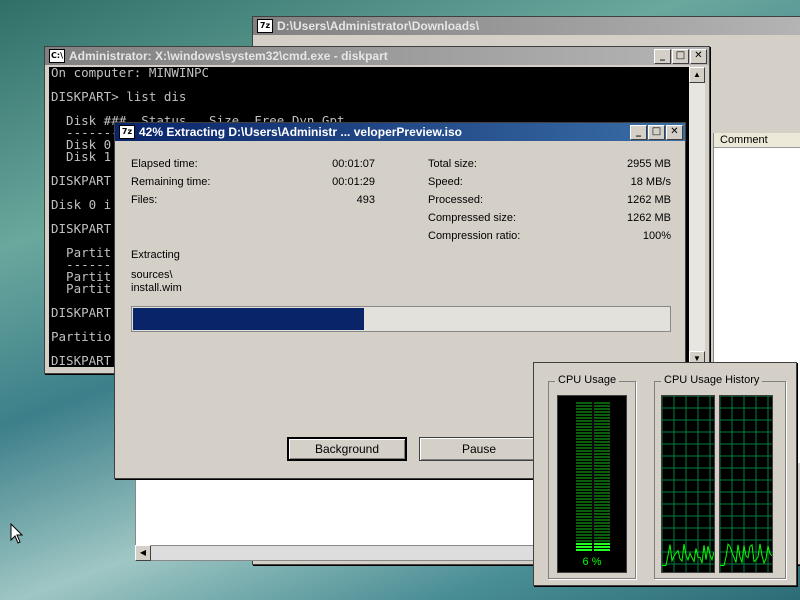  Describe the element at coordinates (479, 449) in the screenshot. I see `pause-button: Pause` at that location.